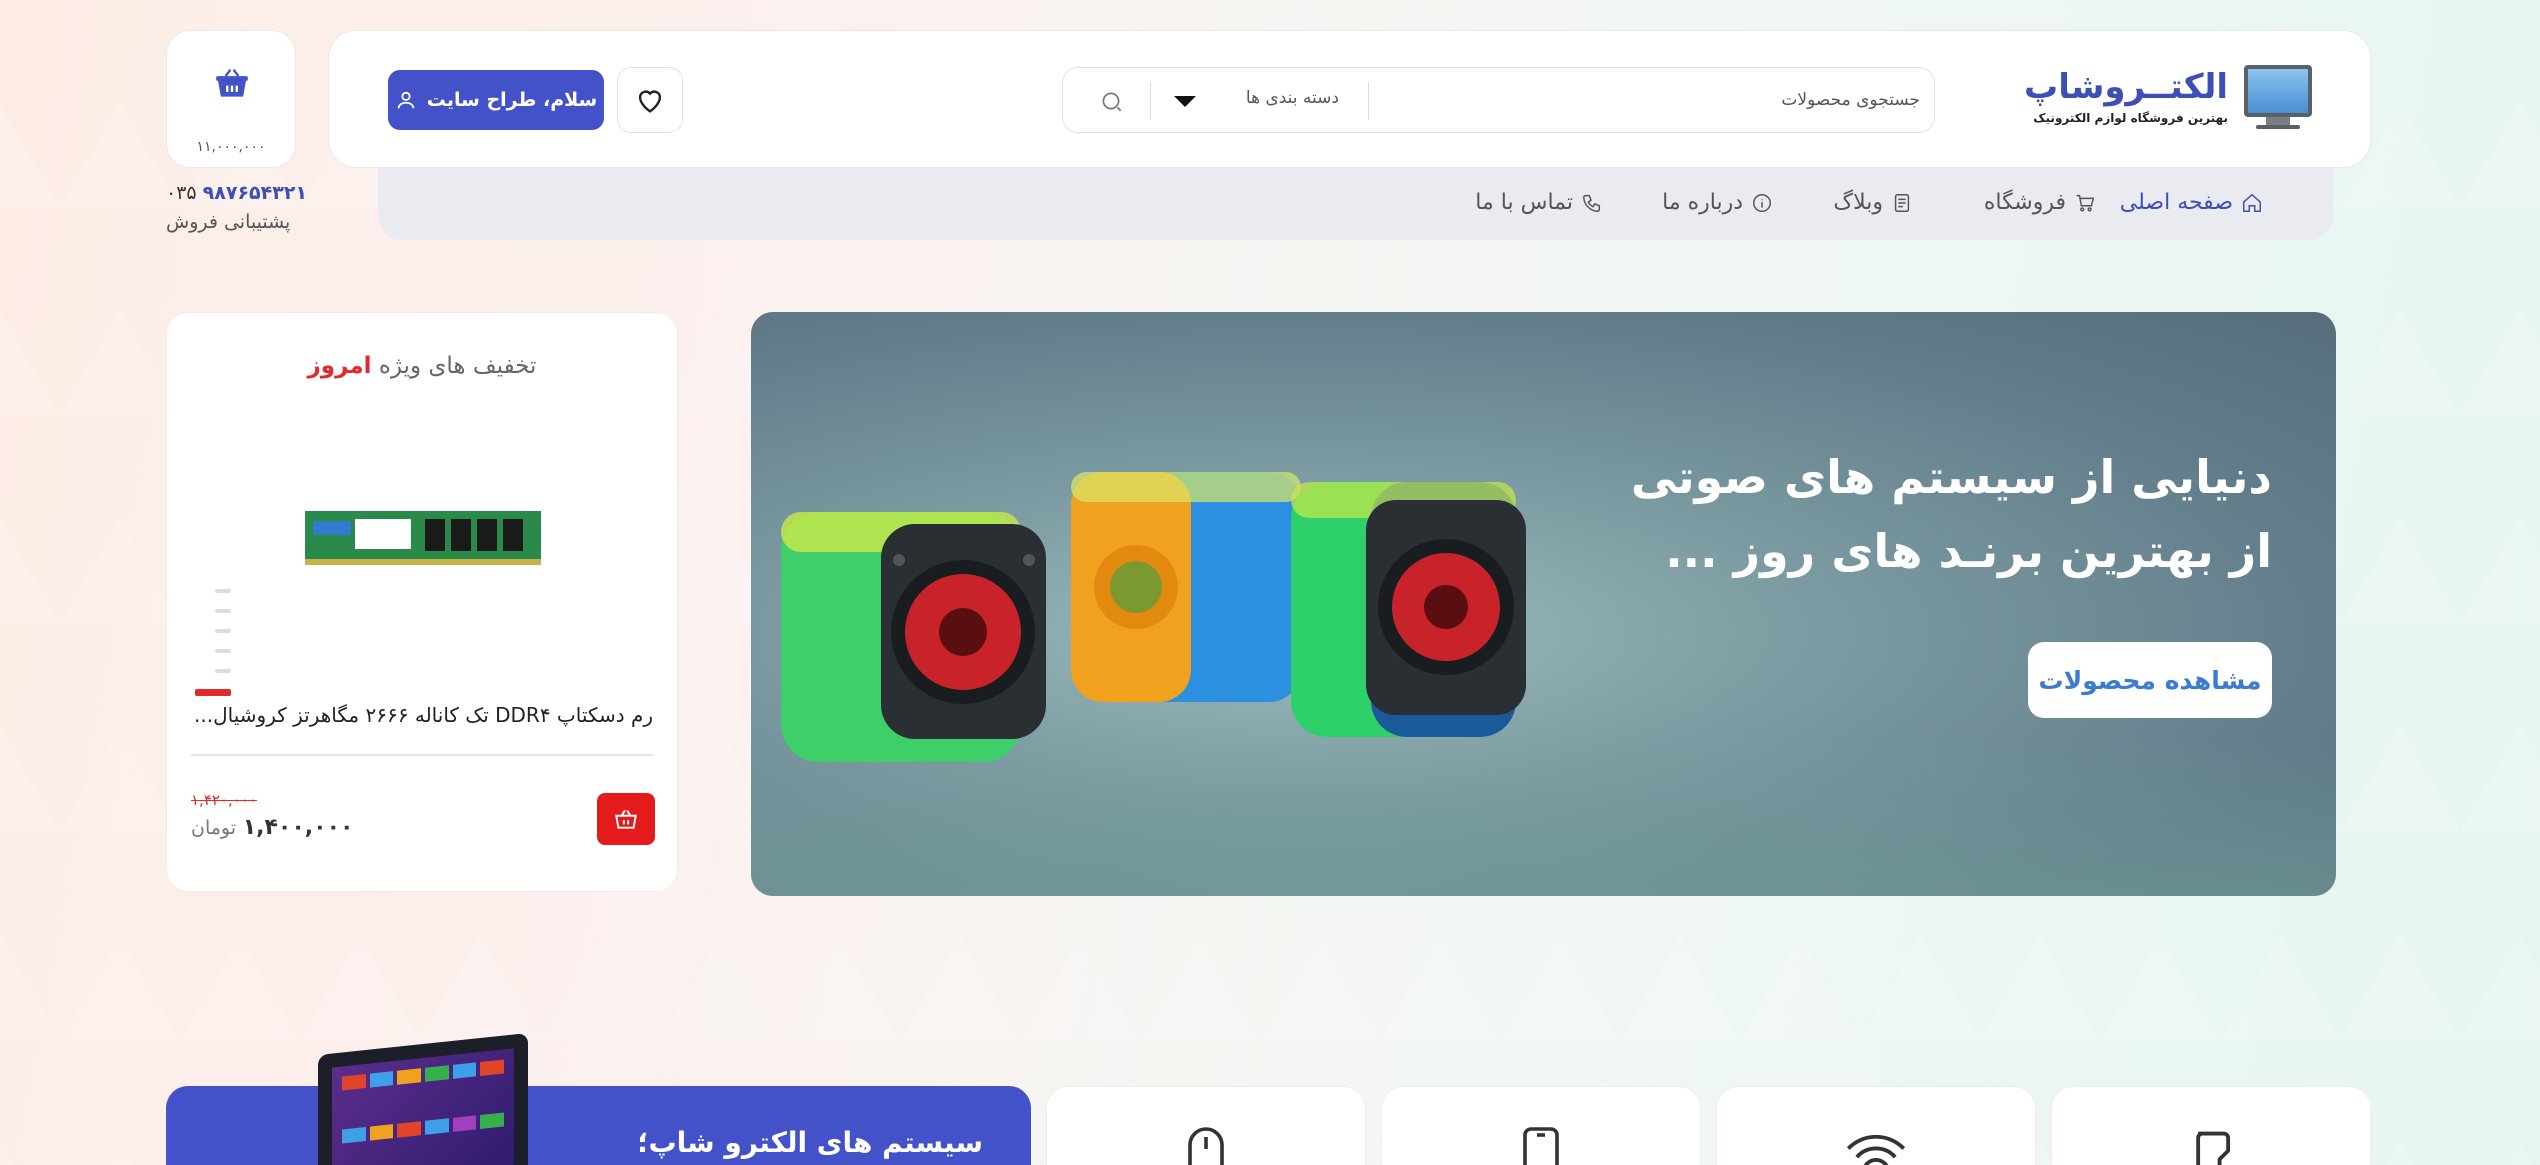 The height and width of the screenshot is (1165, 2540). I want to click on search-input, so click(1650, 100).